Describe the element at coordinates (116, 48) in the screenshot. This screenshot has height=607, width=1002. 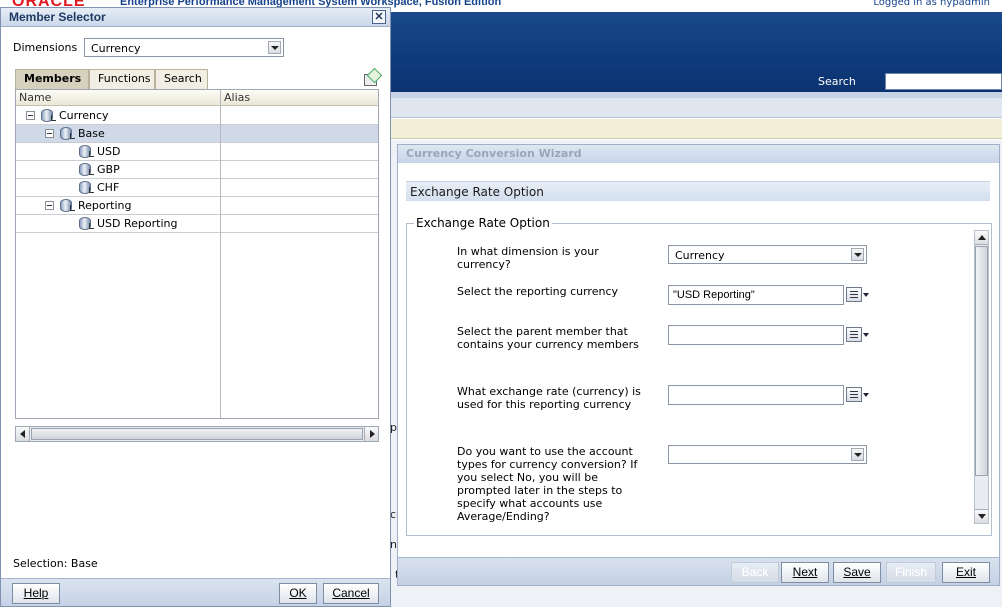
I see `dimensions-value: Currency` at that location.